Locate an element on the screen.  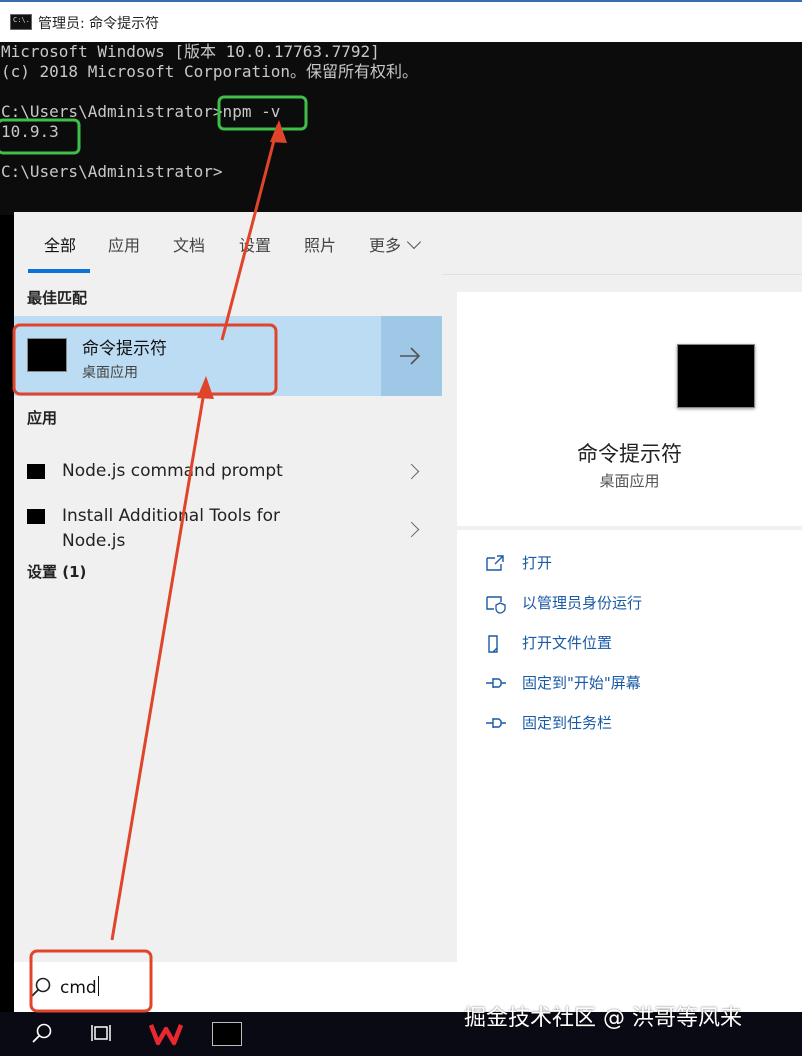
tab-more-label: 更多 is located at coordinates (385, 245).